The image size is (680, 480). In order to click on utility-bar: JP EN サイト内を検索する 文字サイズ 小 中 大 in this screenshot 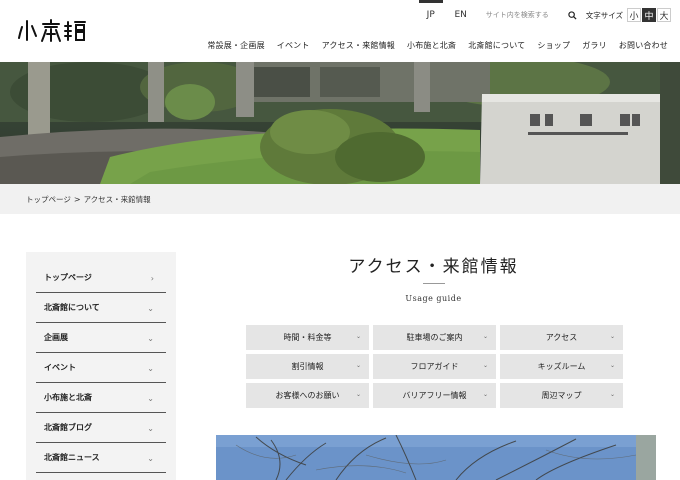, I will do `click(548, 15)`.